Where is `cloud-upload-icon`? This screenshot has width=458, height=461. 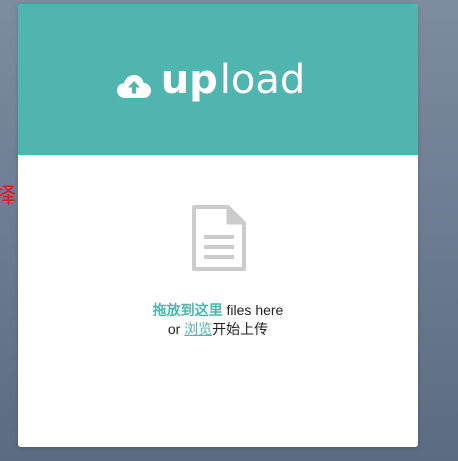
cloud-upload-icon is located at coordinates (133, 82).